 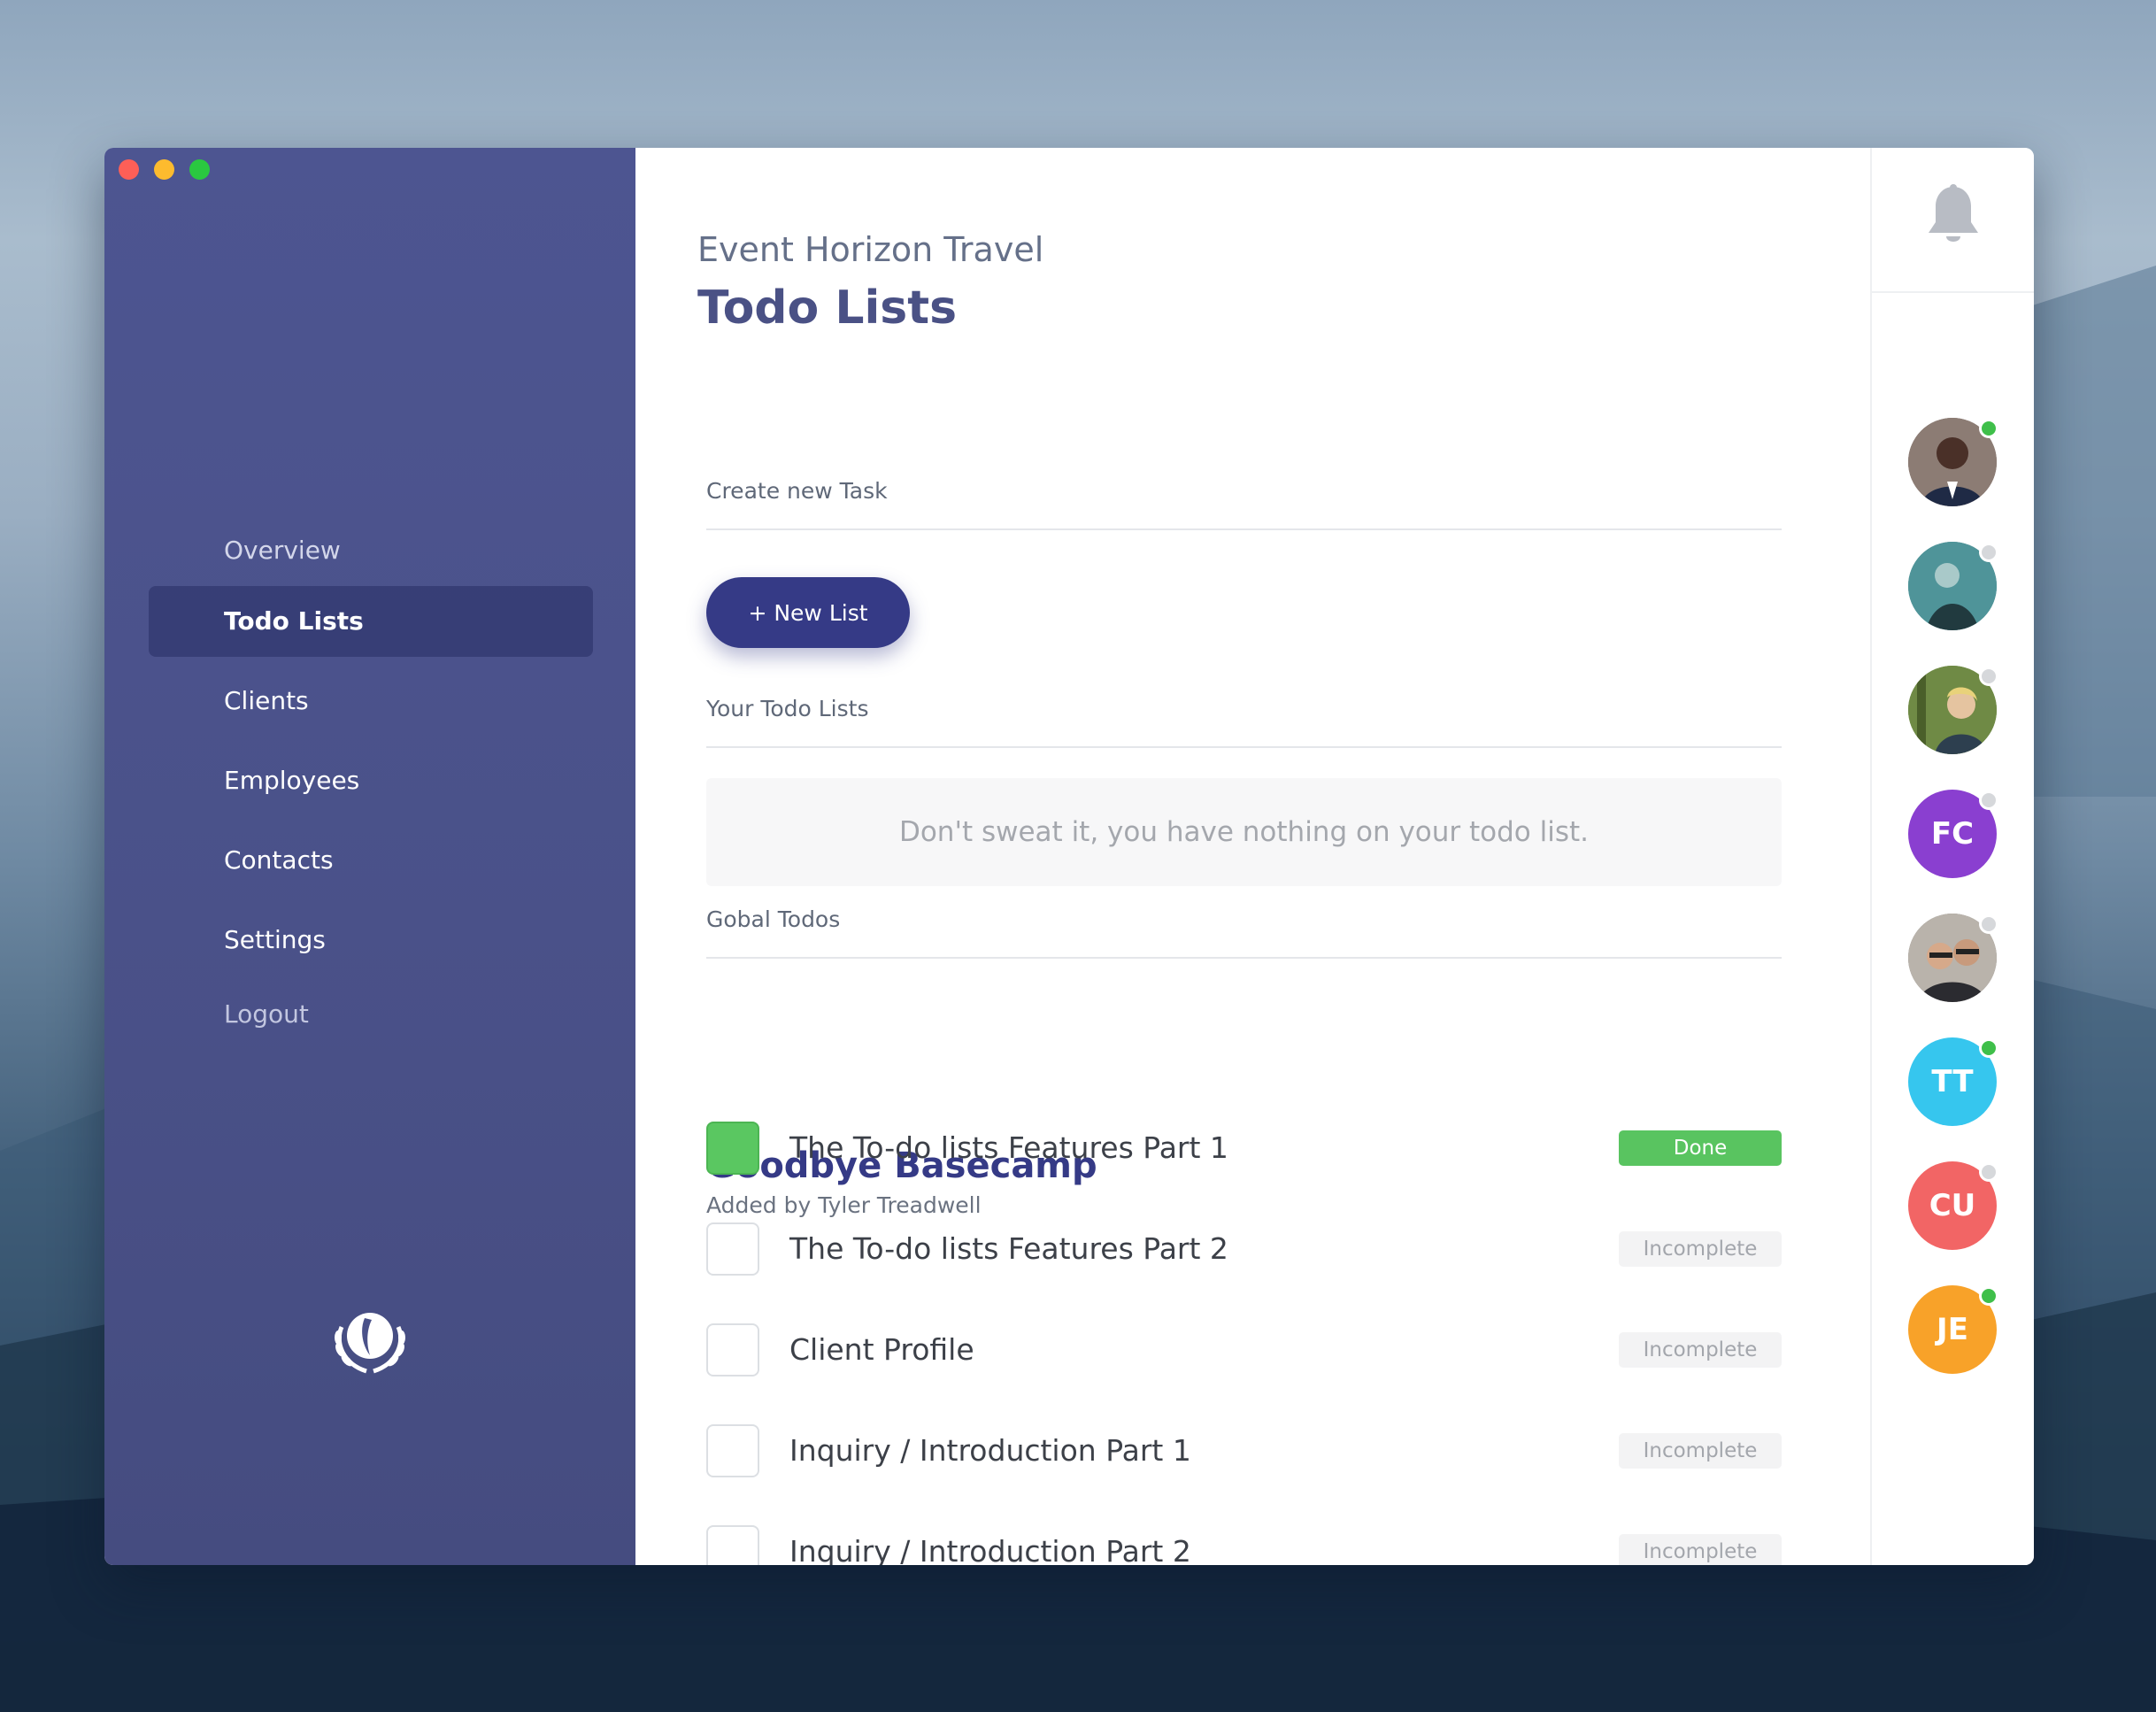 What do you see at coordinates (1244, 1150) in the screenshot?
I see `todo-item: The To-do lists Features Part 1 Done` at bounding box center [1244, 1150].